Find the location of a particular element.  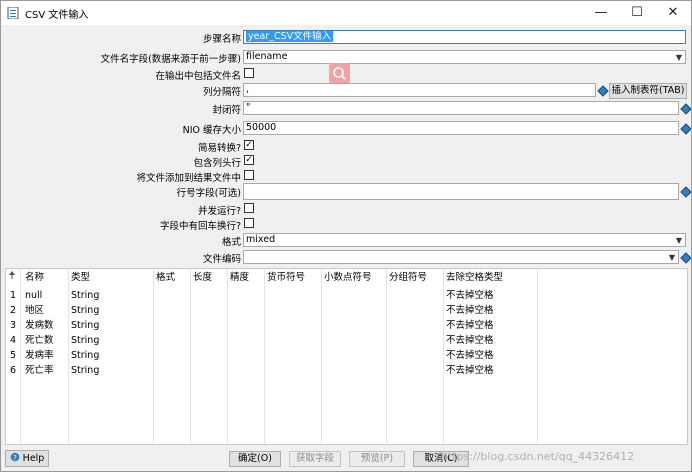

column-header-length: 长度 is located at coordinates (209, 278).